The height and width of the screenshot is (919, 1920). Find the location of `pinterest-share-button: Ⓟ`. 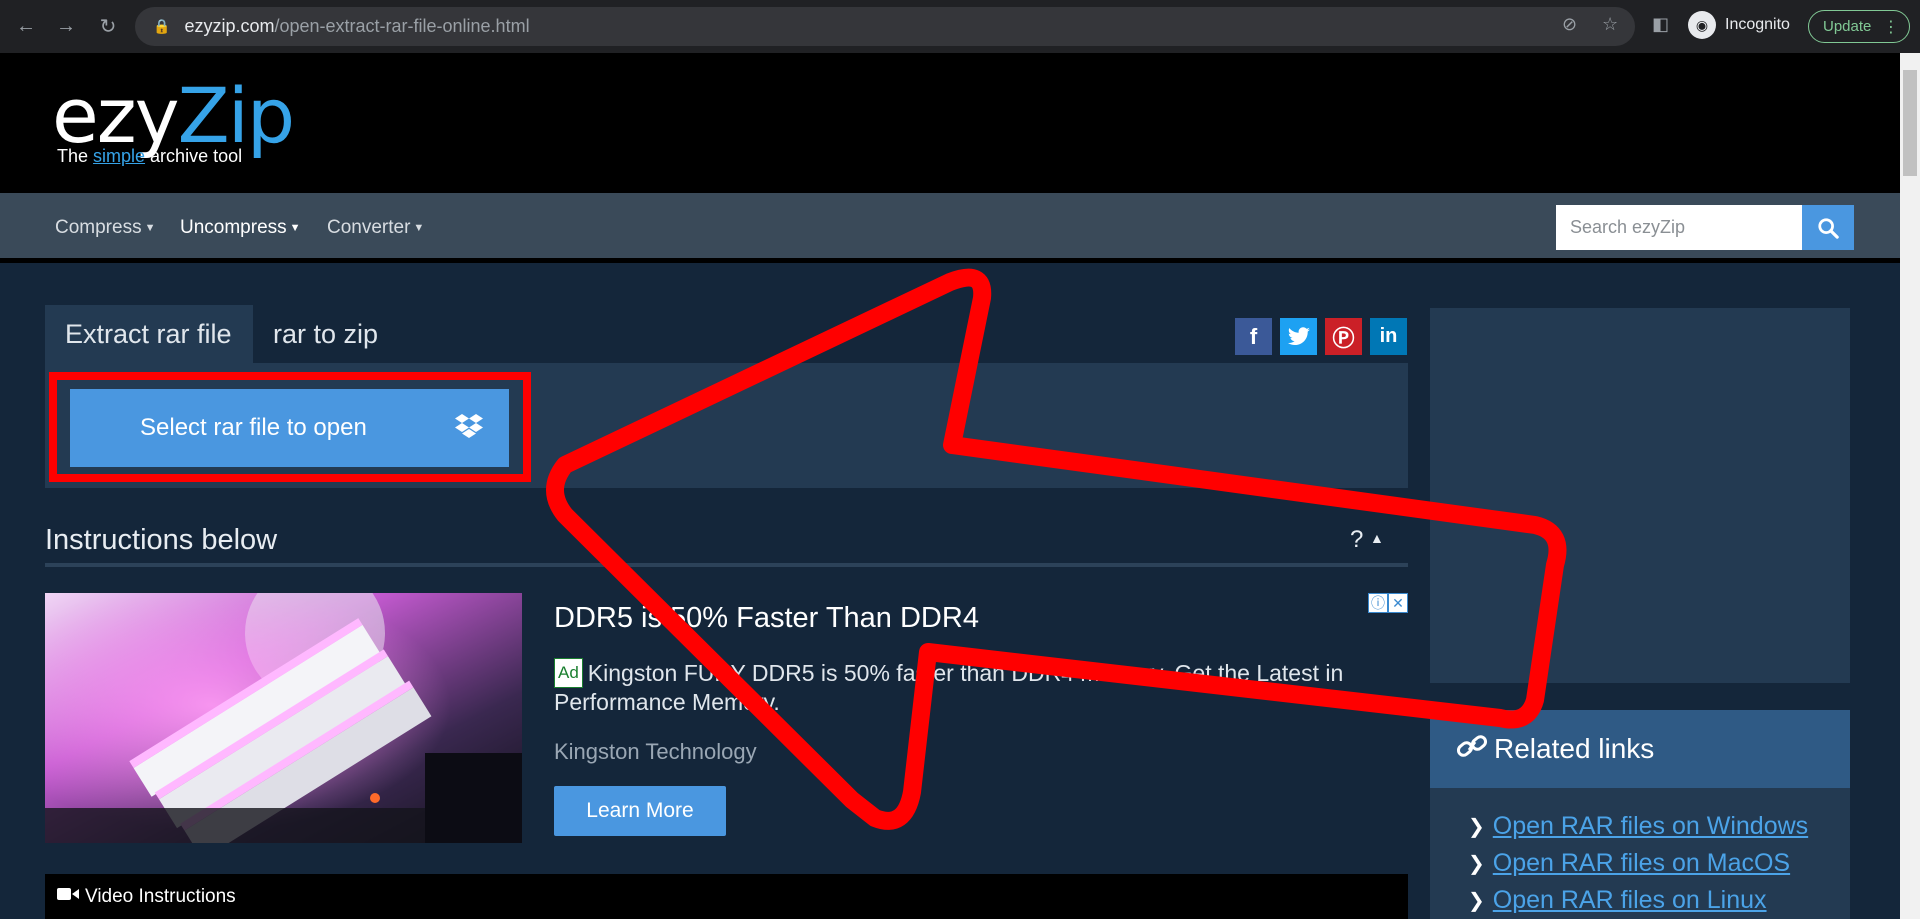

pinterest-share-button: Ⓟ is located at coordinates (1343, 336).